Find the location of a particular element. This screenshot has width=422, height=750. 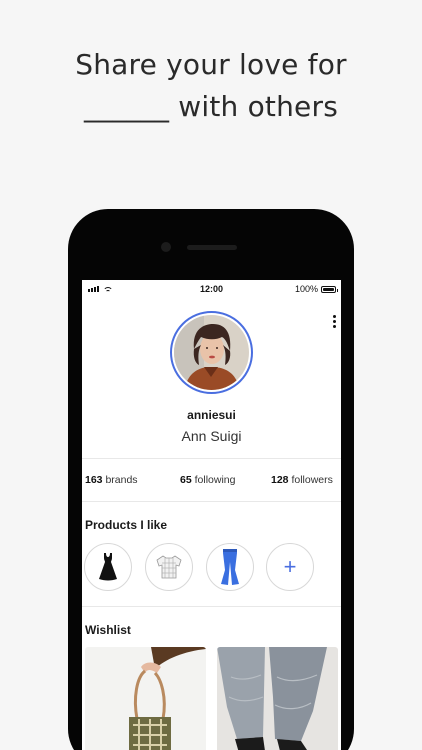

products-section-title: Products I like is located at coordinates (126, 525).